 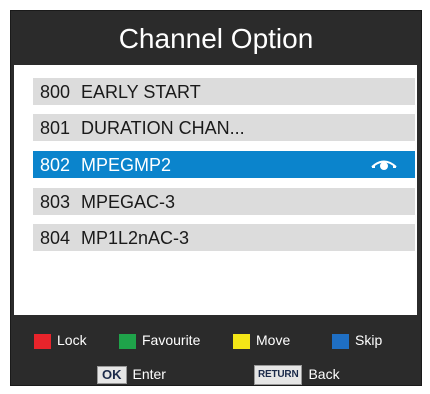 What do you see at coordinates (128, 202) in the screenshot?
I see `channel-name: MPEGAC-3` at bounding box center [128, 202].